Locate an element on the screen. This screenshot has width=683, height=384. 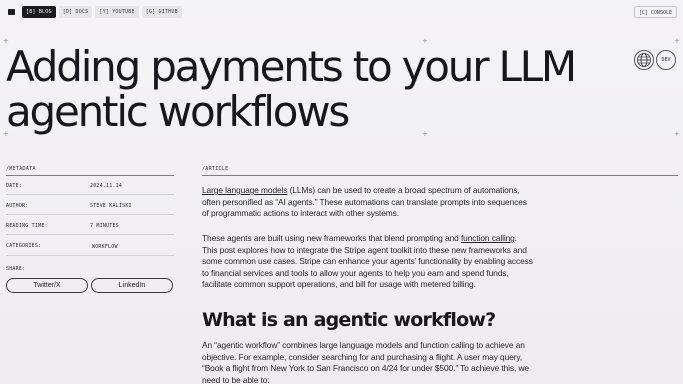
home-logo-icon is located at coordinates (12, 12).